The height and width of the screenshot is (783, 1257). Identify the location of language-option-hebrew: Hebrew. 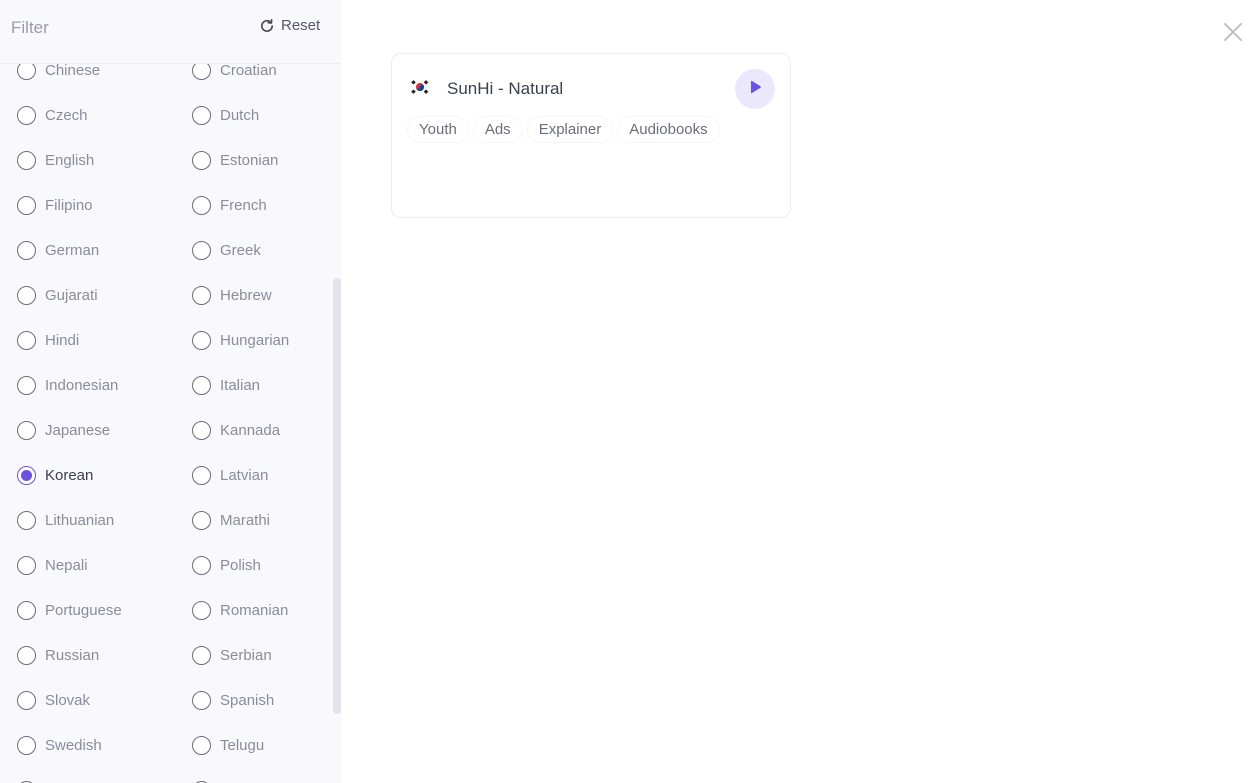
(232, 295).